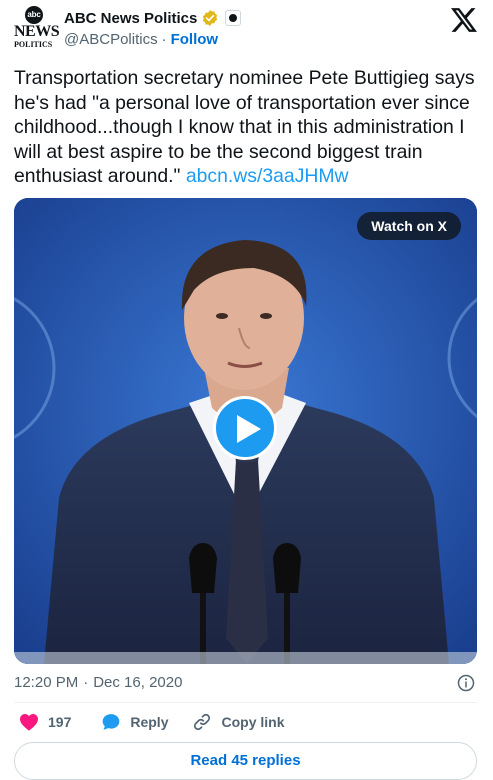  Describe the element at coordinates (34, 15) in the screenshot. I see `abc-logo: abc` at that location.